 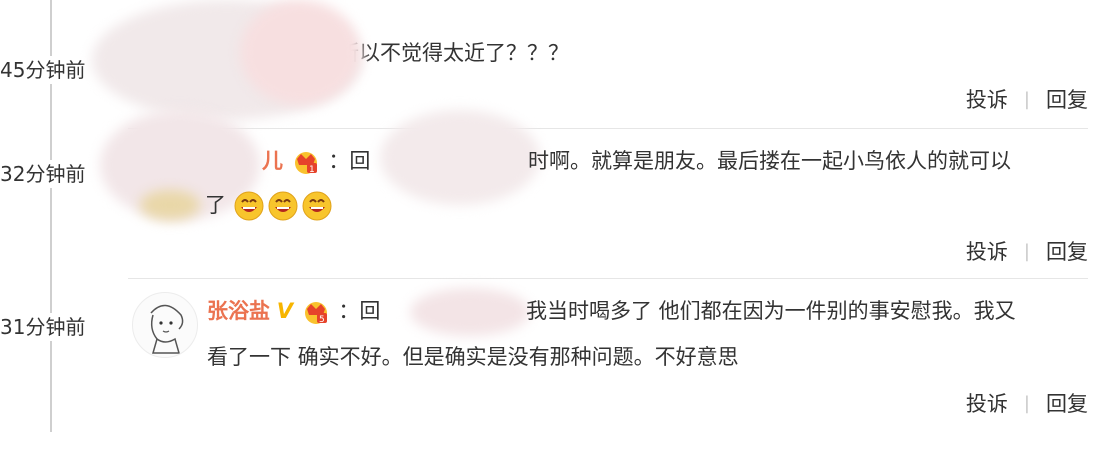 What do you see at coordinates (238, 311) in the screenshot?
I see `username: 张浴盐` at bounding box center [238, 311].